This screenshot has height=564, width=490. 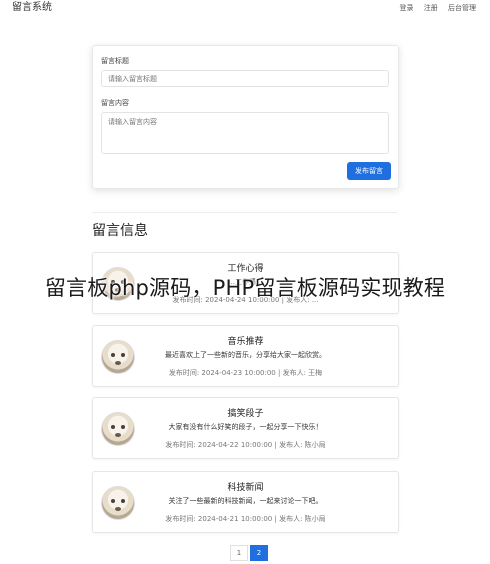 I want to click on content-textarea, so click(x=245, y=133).